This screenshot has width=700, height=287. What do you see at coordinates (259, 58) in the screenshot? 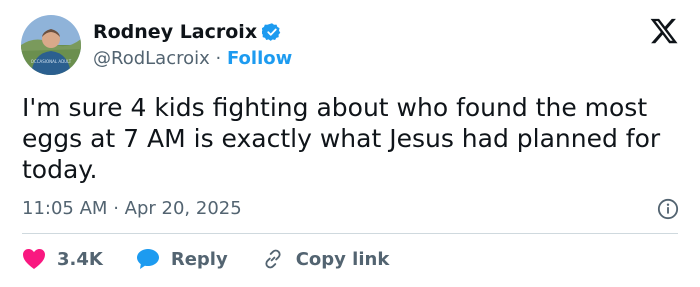
I see `follow-button: Follow` at bounding box center [259, 58].